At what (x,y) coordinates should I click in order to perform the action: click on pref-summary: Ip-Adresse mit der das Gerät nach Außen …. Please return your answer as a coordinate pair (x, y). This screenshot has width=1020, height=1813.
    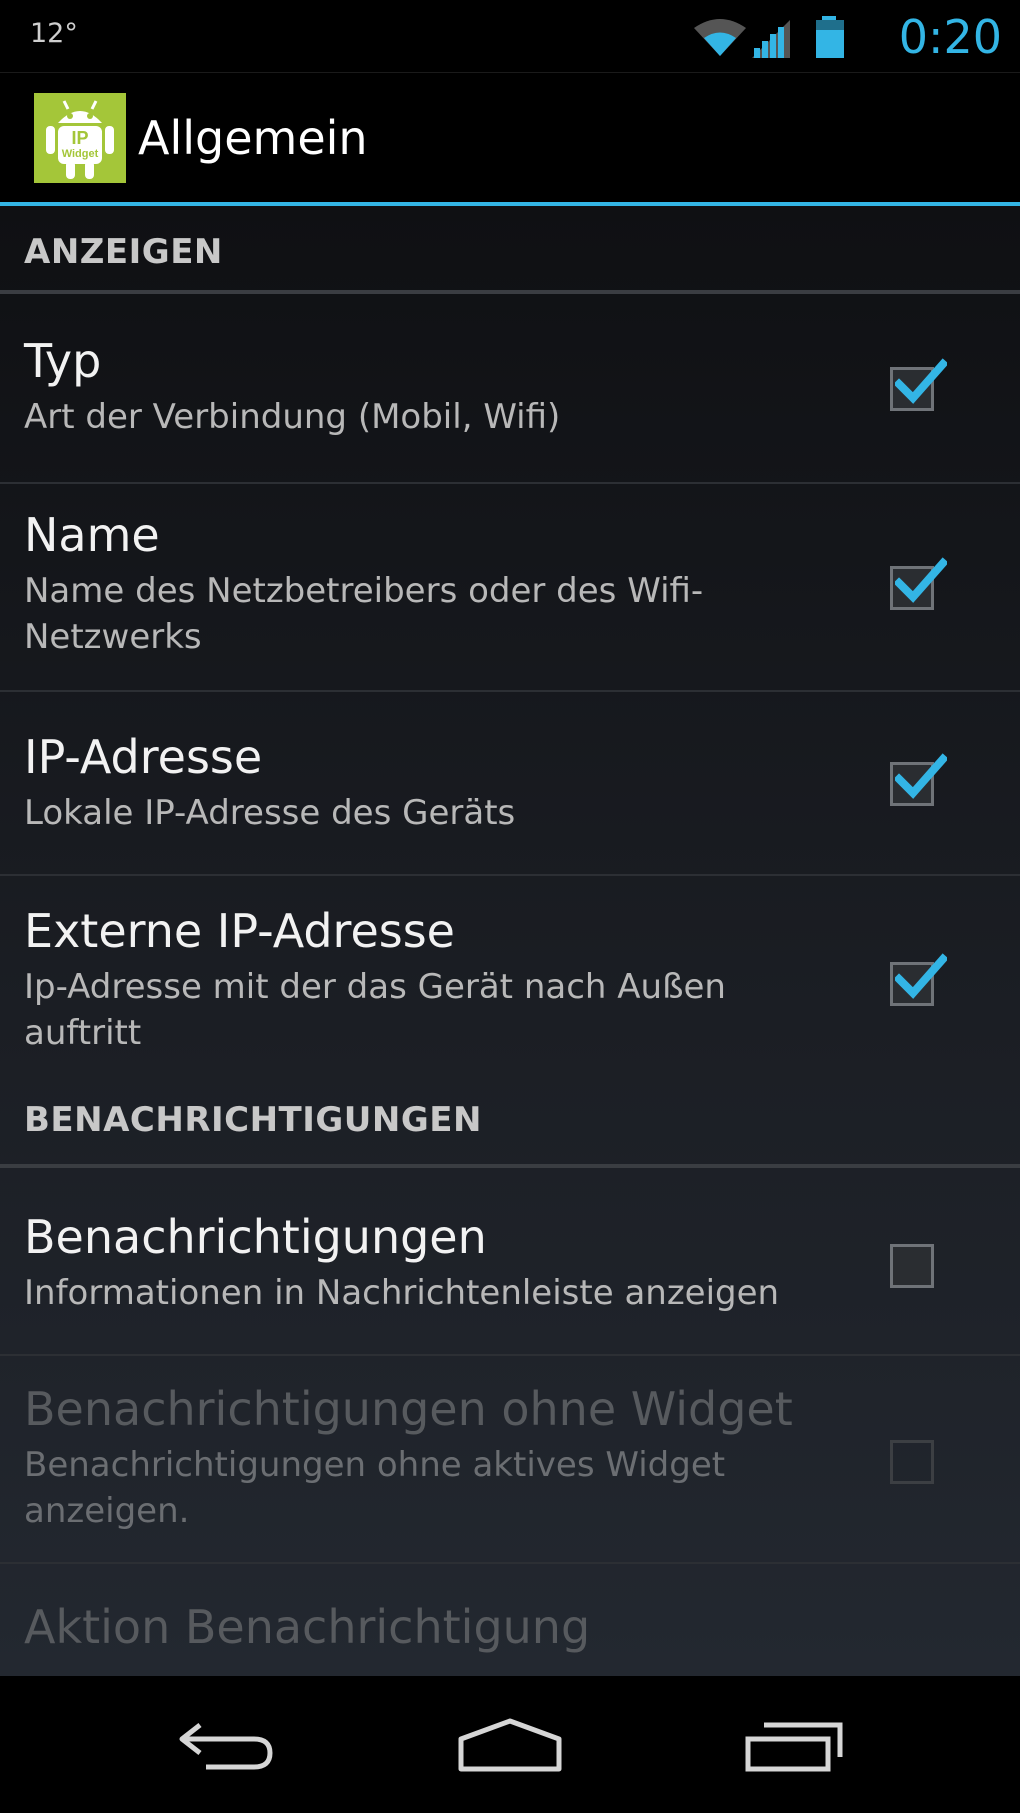
    Looking at the image, I should click on (375, 1010).